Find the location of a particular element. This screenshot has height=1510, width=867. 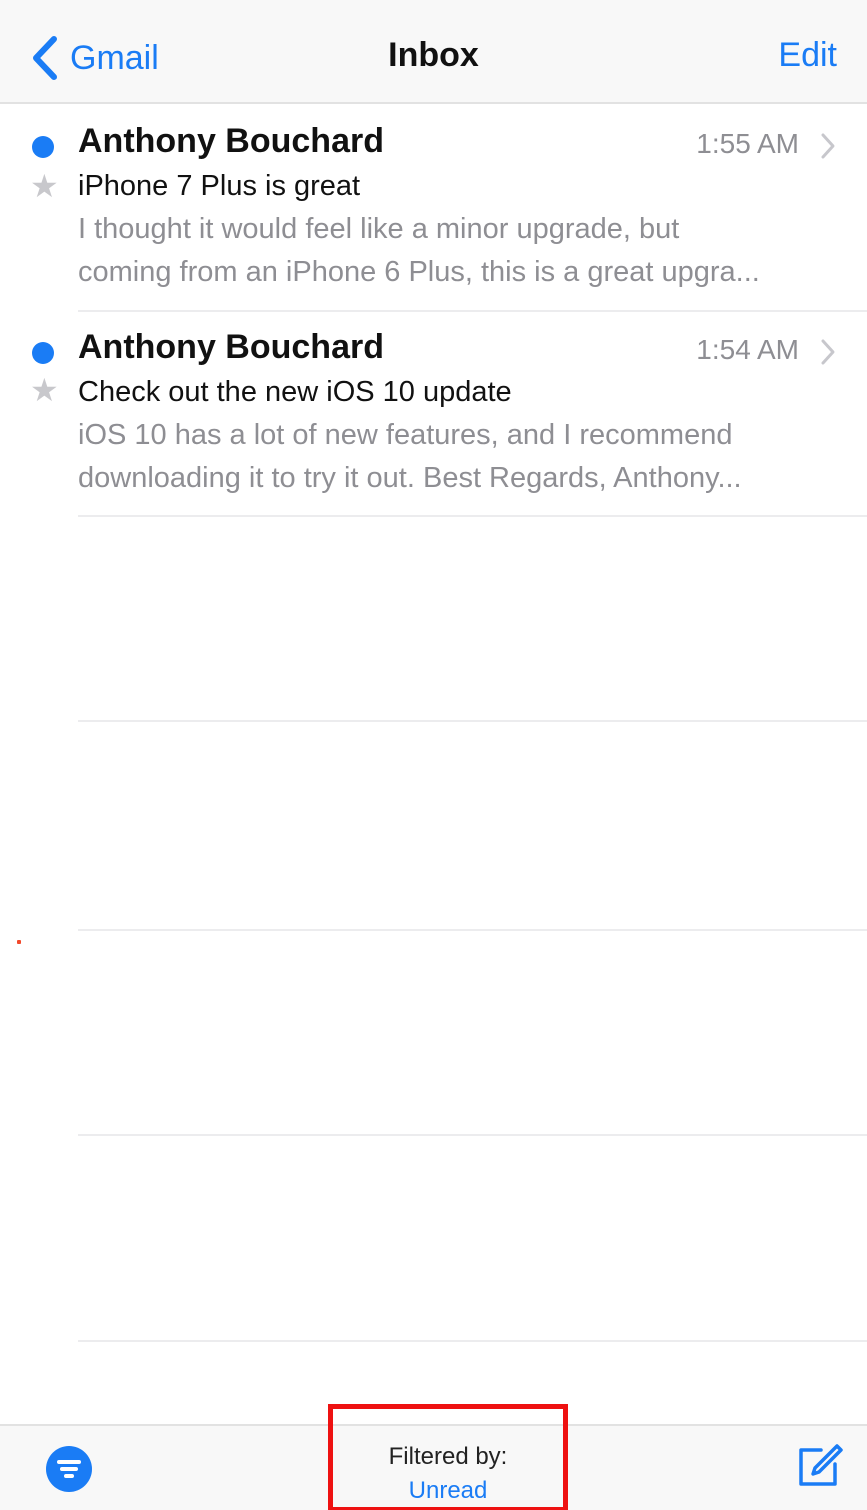

filter-status-label: Filtered by: is located at coordinates (448, 1456).